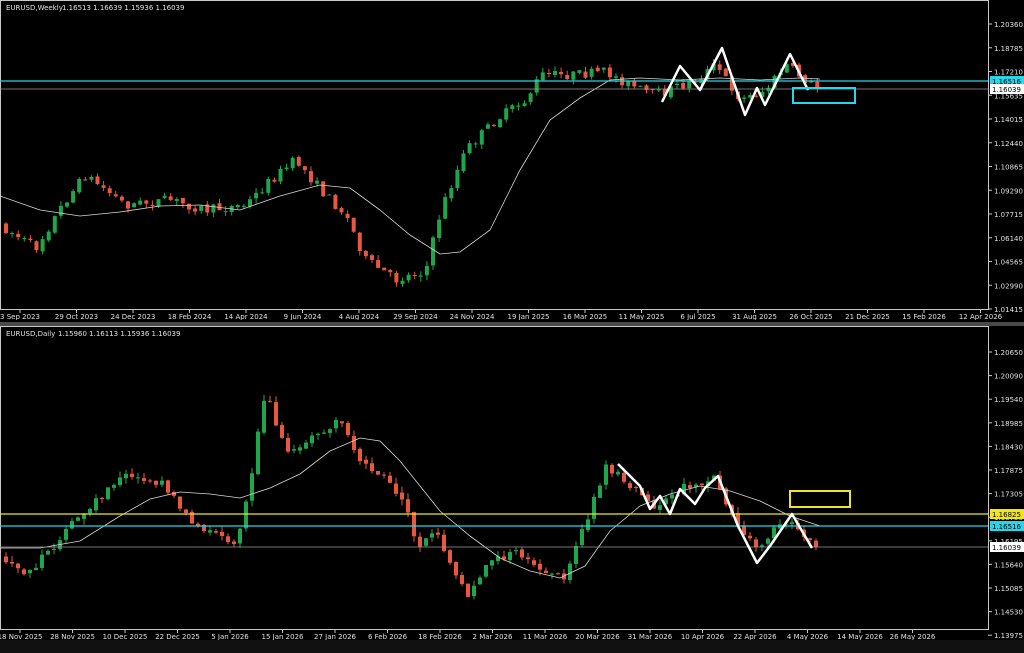 The image size is (1024, 653). What do you see at coordinates (1006, 515) in the screenshot?
I see `daily-yellow-level-line-tag-label: 1.16825` at bounding box center [1006, 515].